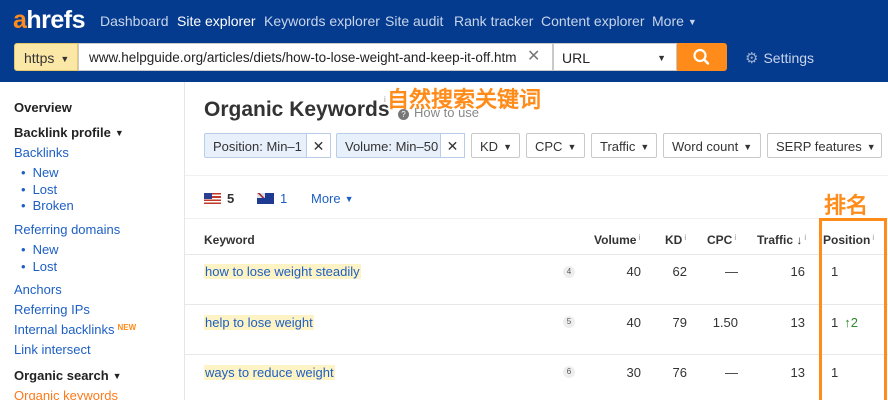 The image size is (888, 400). What do you see at coordinates (47, 205) in the screenshot?
I see `sidebar-backlinks-broken: • Broken` at bounding box center [47, 205].